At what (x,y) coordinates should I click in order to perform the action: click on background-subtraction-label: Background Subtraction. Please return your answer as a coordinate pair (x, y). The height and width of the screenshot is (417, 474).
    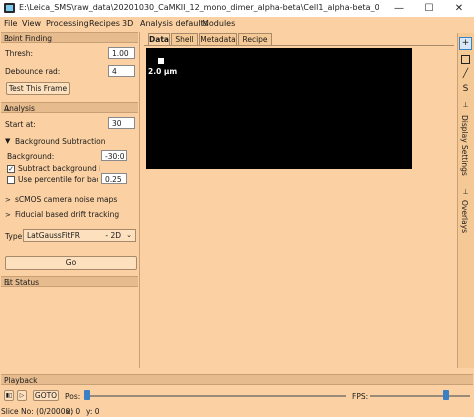
    Looking at the image, I should click on (60, 141).